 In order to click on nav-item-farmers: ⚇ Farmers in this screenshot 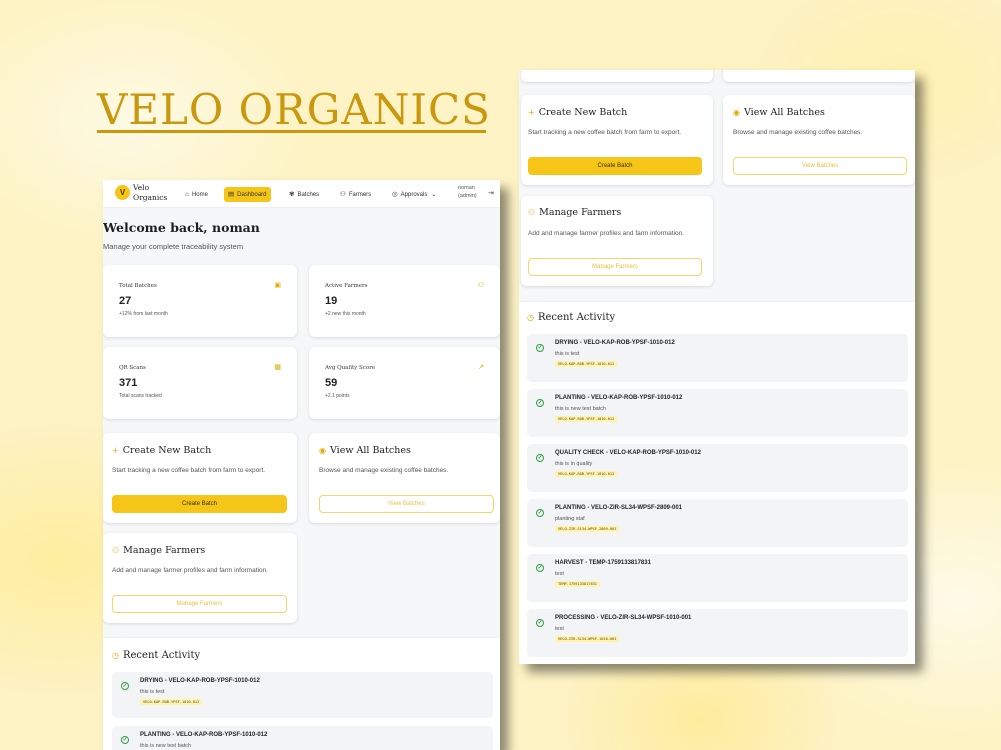, I will do `click(355, 194)`.